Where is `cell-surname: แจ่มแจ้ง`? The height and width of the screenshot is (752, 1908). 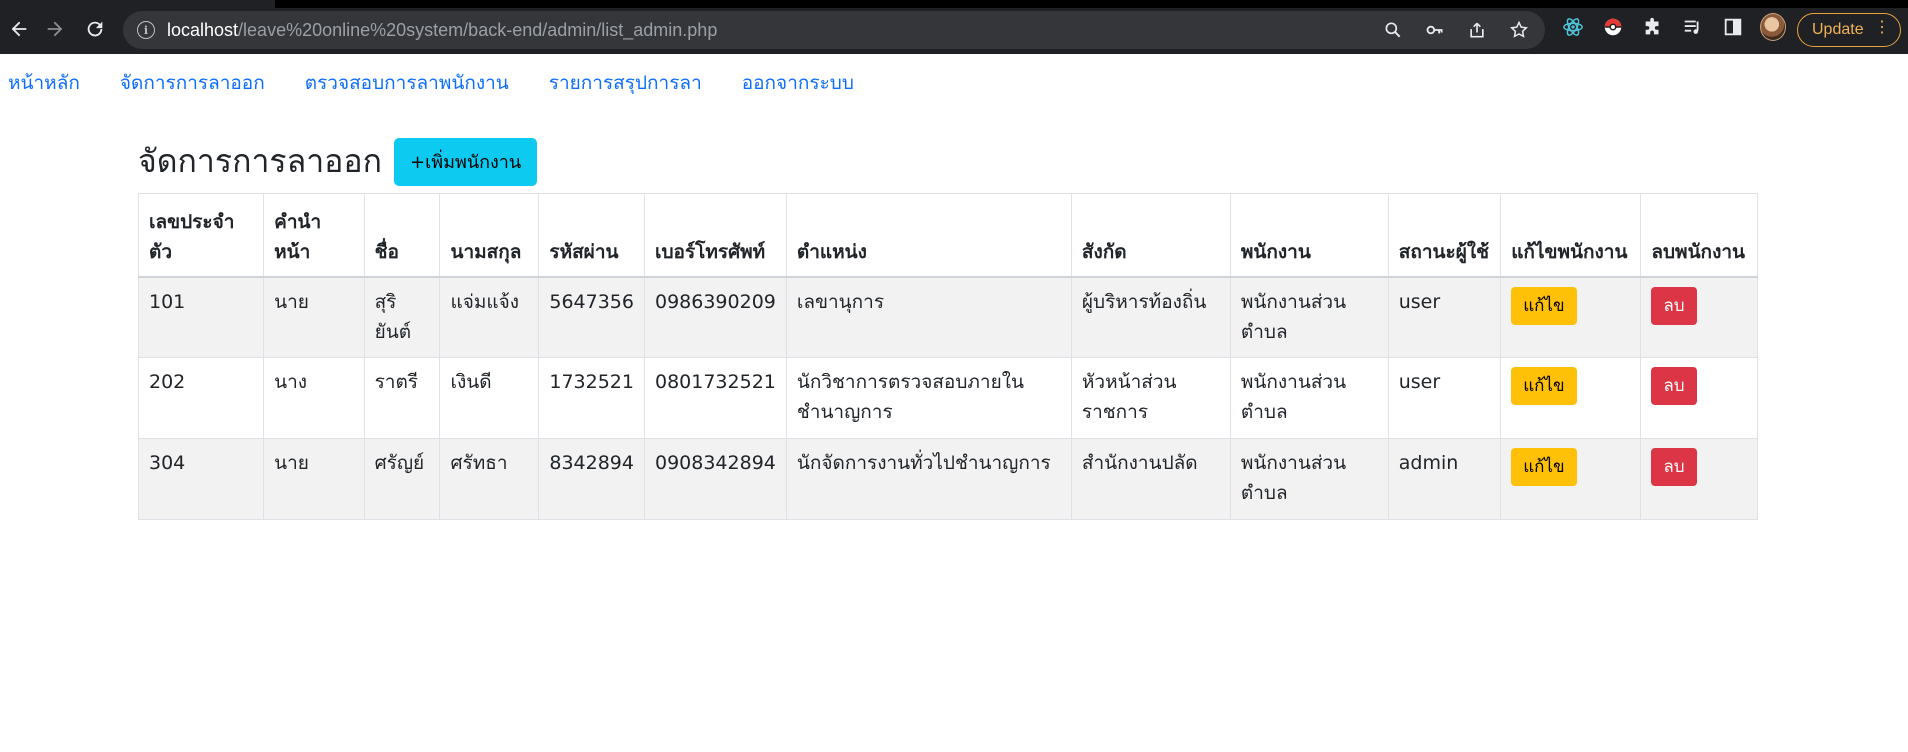
cell-surname: แจ่มแจ้ง is located at coordinates (489, 317).